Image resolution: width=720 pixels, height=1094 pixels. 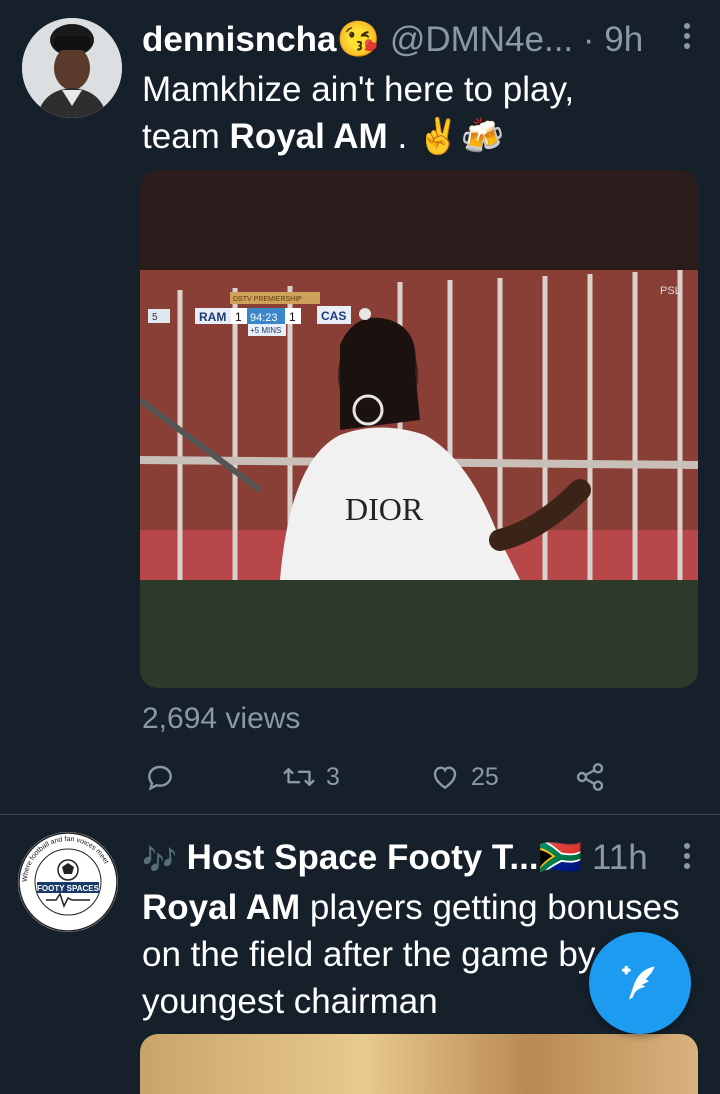 What do you see at coordinates (490, 907) in the screenshot?
I see `text-segment: players getting bonuses` at bounding box center [490, 907].